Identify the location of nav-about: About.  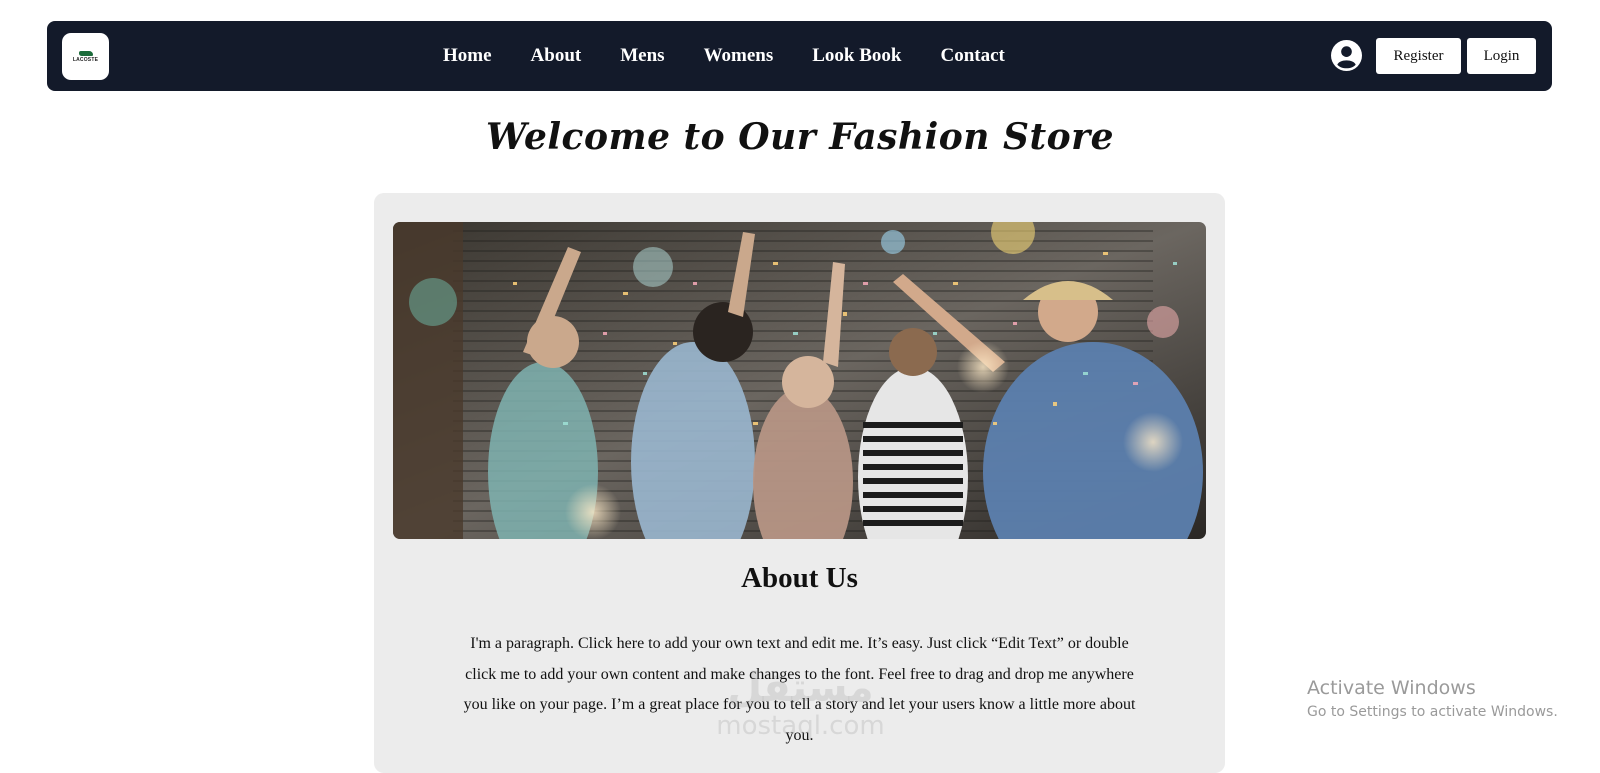
(556, 56).